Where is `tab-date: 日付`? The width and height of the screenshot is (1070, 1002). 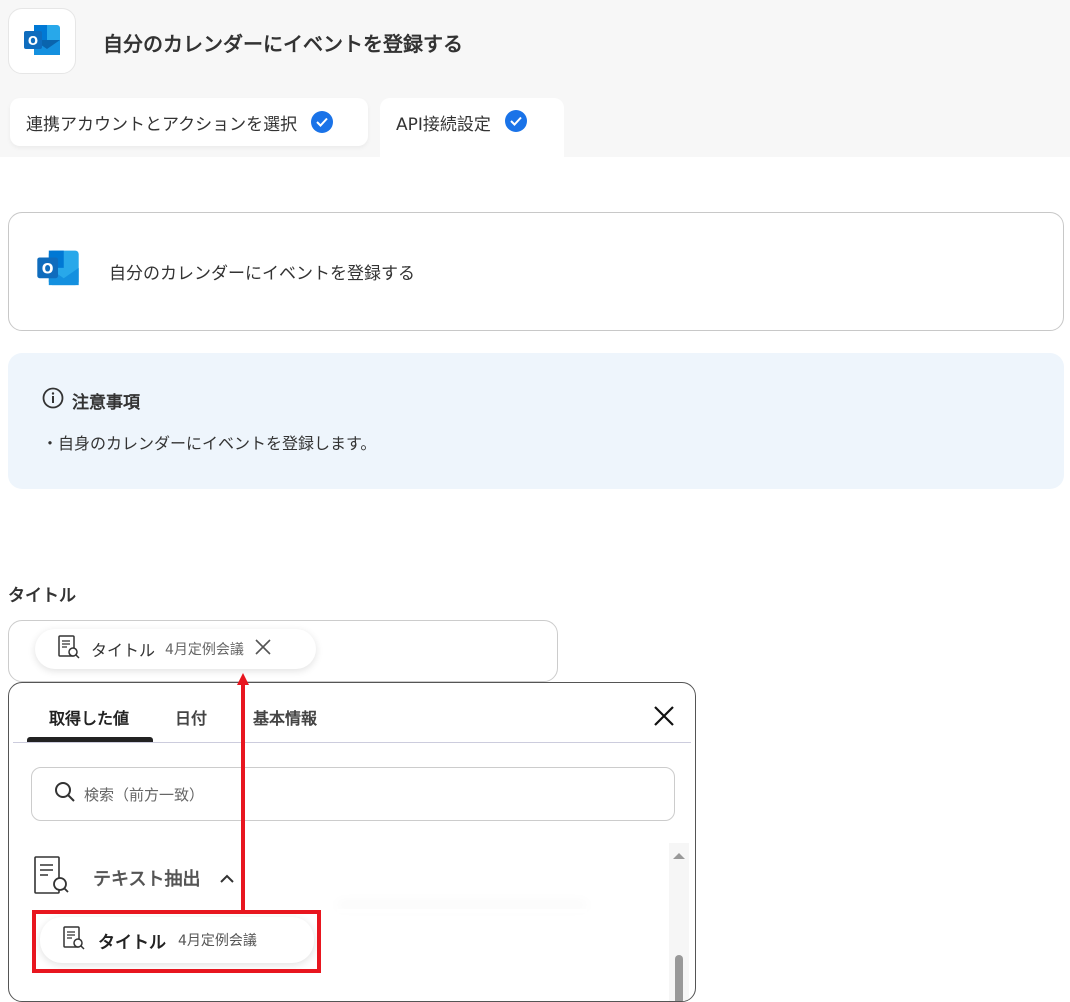
tab-date: 日付 is located at coordinates (191, 717).